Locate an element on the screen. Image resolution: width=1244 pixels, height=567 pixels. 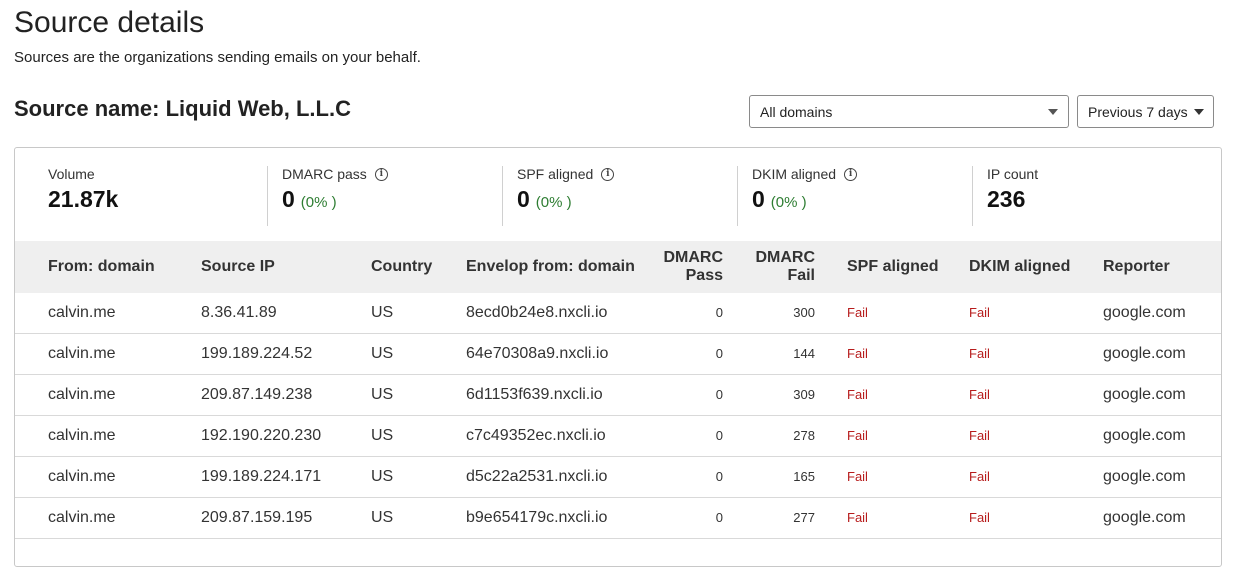
column-header-dmarc-fail: DMARC Fail is located at coordinates (785, 267).